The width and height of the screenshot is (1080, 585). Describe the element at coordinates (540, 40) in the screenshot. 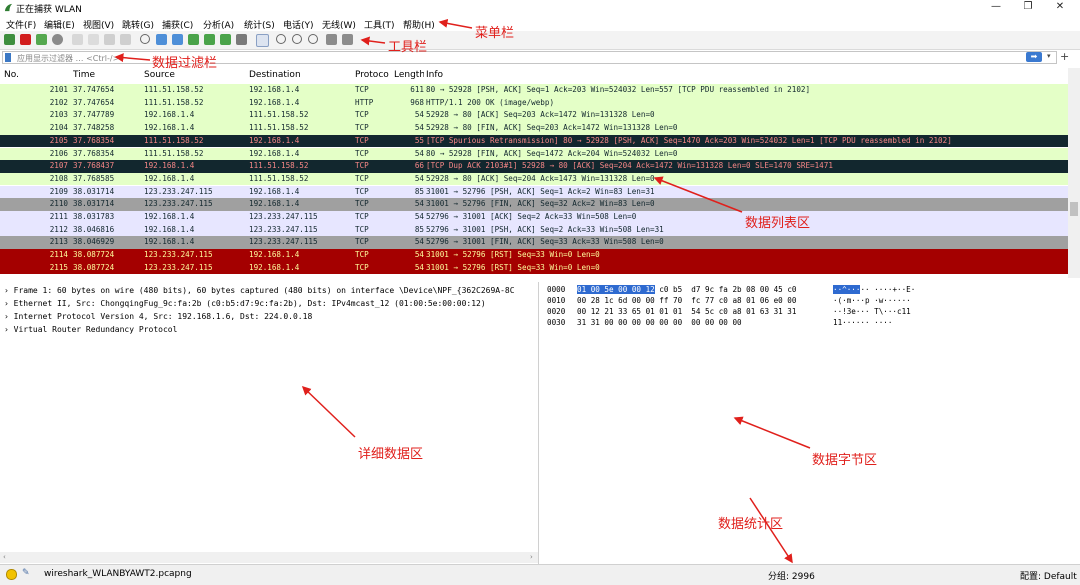

I see `main-toolbar` at that location.